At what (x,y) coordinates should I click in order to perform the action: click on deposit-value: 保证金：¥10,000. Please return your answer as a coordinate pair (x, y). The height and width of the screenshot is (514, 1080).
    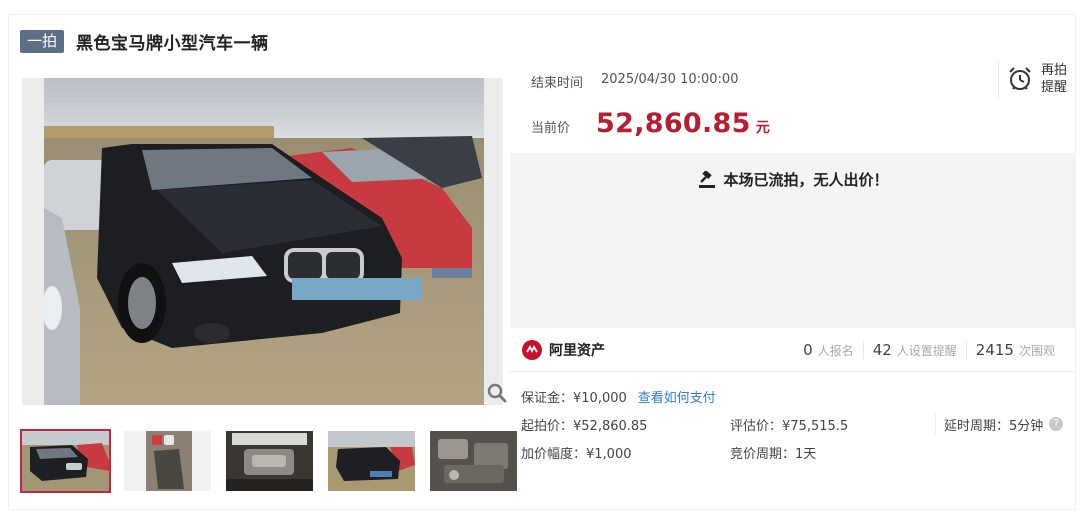
    Looking at the image, I should click on (574, 398).